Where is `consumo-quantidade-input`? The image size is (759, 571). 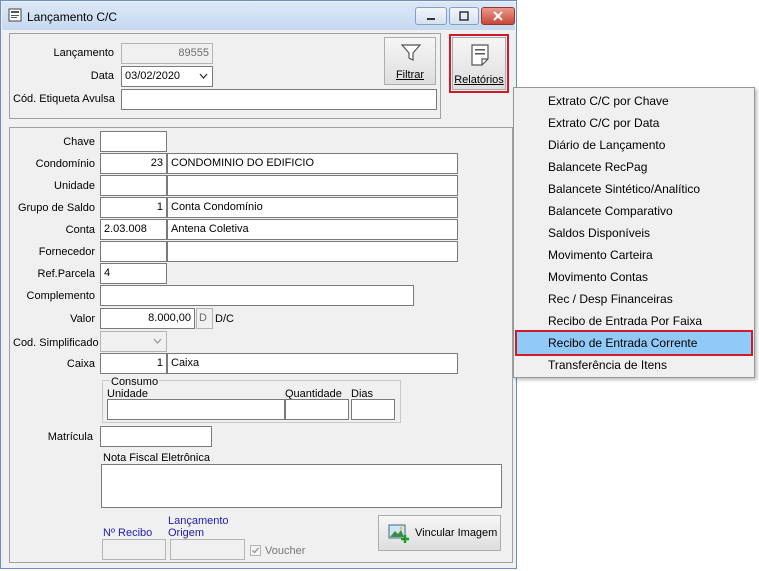 consumo-quantidade-input is located at coordinates (317, 409).